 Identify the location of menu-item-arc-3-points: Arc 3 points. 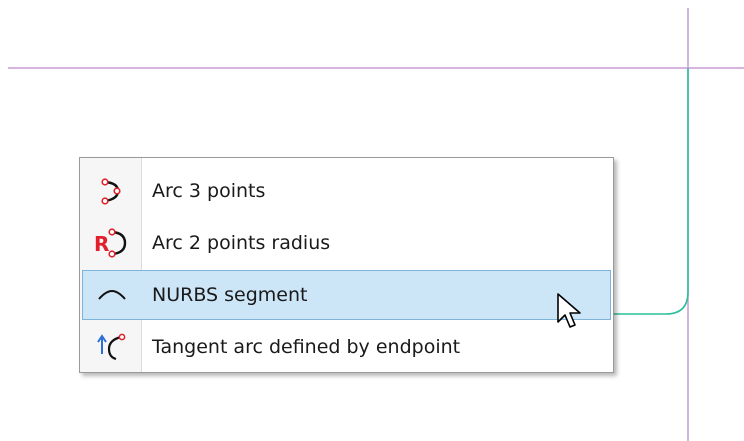
(346, 191).